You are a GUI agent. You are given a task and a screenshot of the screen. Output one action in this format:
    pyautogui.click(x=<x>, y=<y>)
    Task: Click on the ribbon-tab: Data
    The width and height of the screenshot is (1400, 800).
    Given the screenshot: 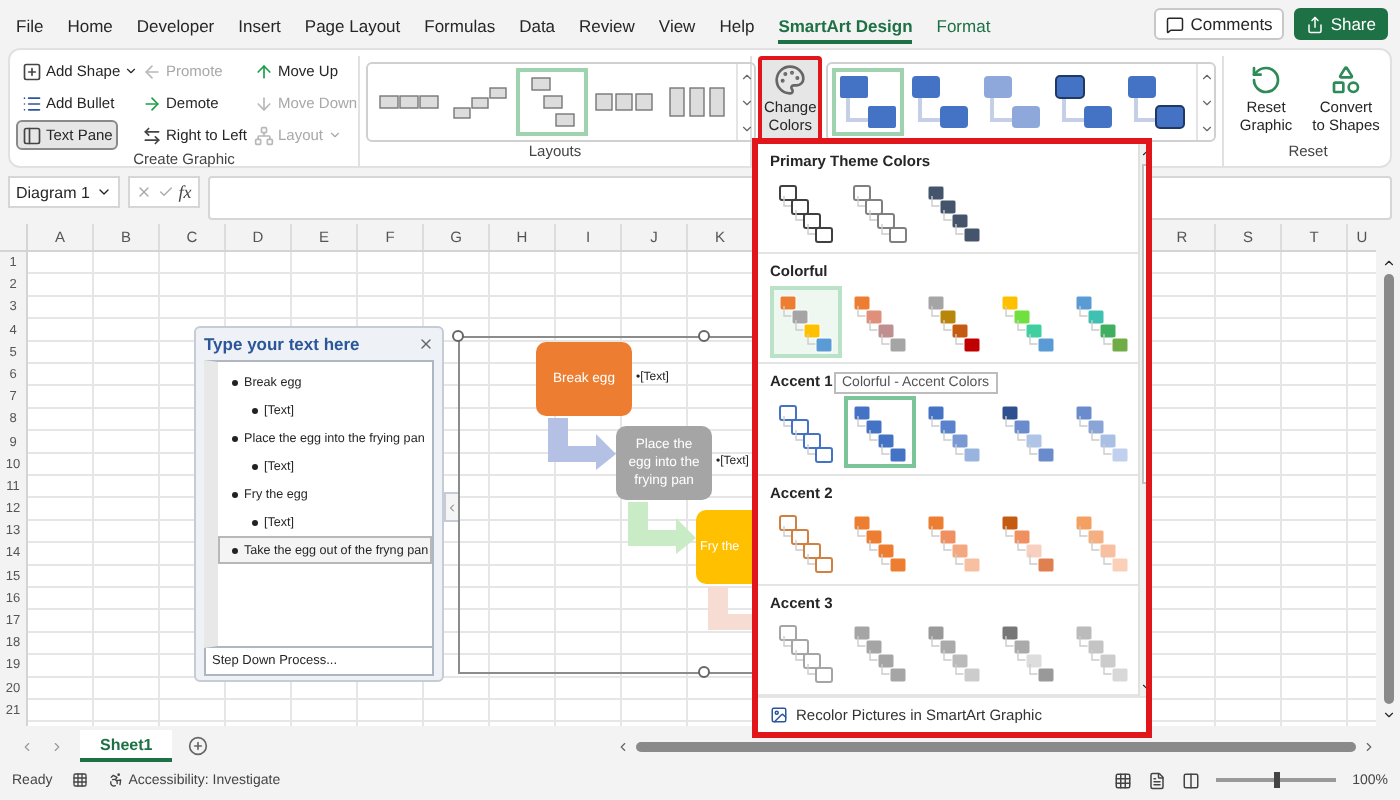 What is the action you would take?
    pyautogui.click(x=537, y=28)
    